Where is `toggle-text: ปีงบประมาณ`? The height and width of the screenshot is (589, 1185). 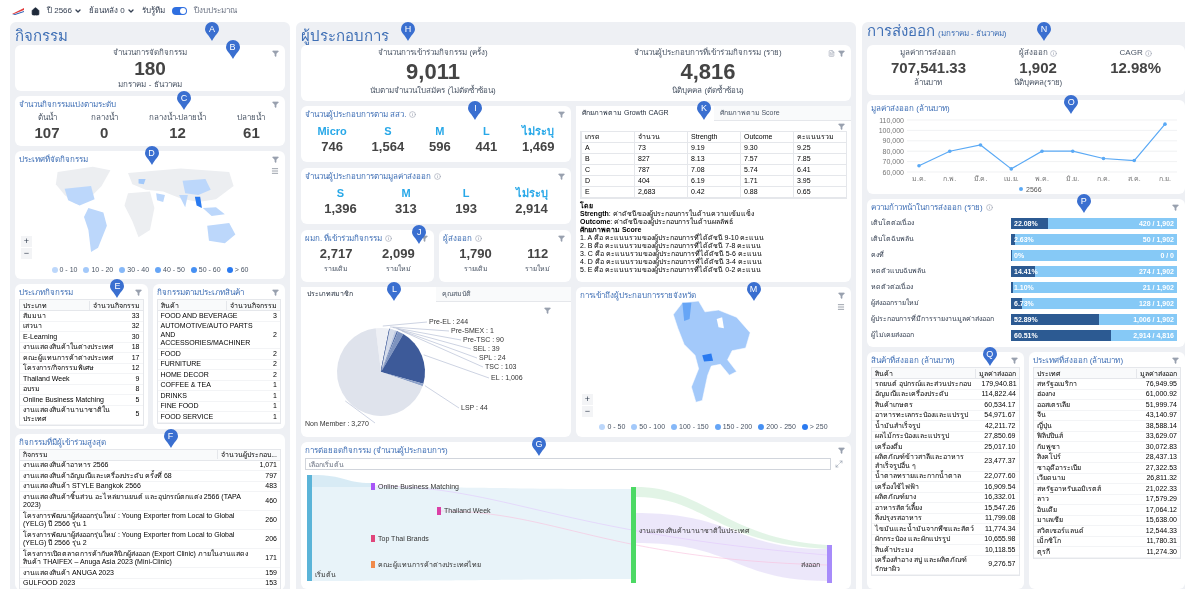 toggle-text: ปีงบประมาณ is located at coordinates (215, 11).